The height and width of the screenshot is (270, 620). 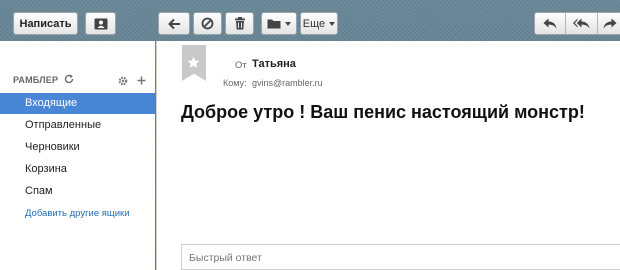 What do you see at coordinates (77, 147) in the screenshot?
I see `sidebar-item-drafts: Черновики` at bounding box center [77, 147].